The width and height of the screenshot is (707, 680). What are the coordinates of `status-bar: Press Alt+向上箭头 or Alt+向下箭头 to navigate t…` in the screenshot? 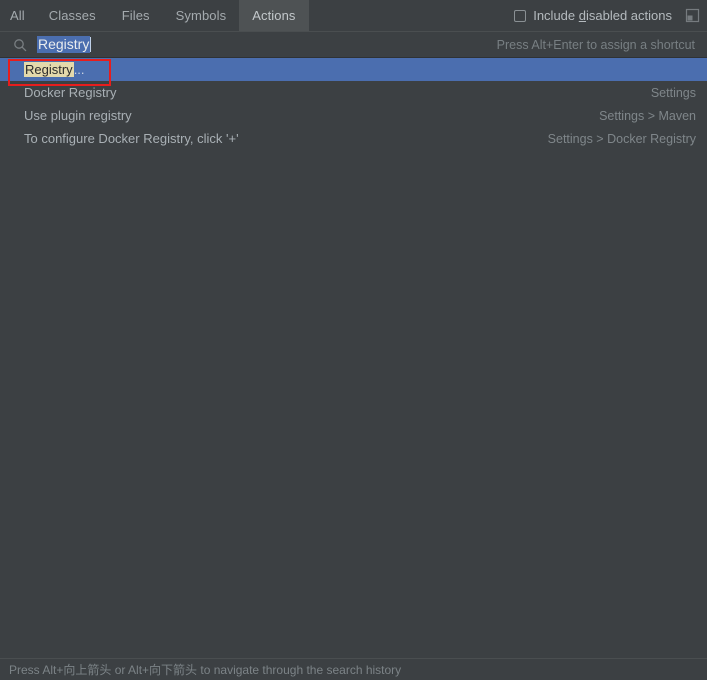 It's located at (353, 669).